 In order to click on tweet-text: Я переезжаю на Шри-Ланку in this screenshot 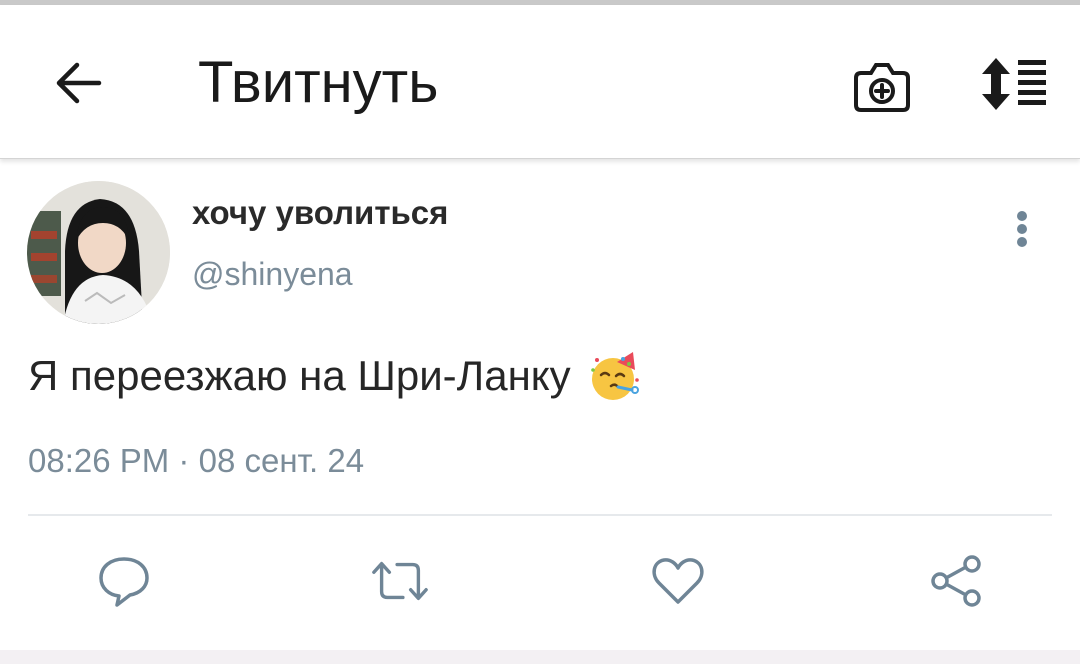, I will do `click(334, 376)`.